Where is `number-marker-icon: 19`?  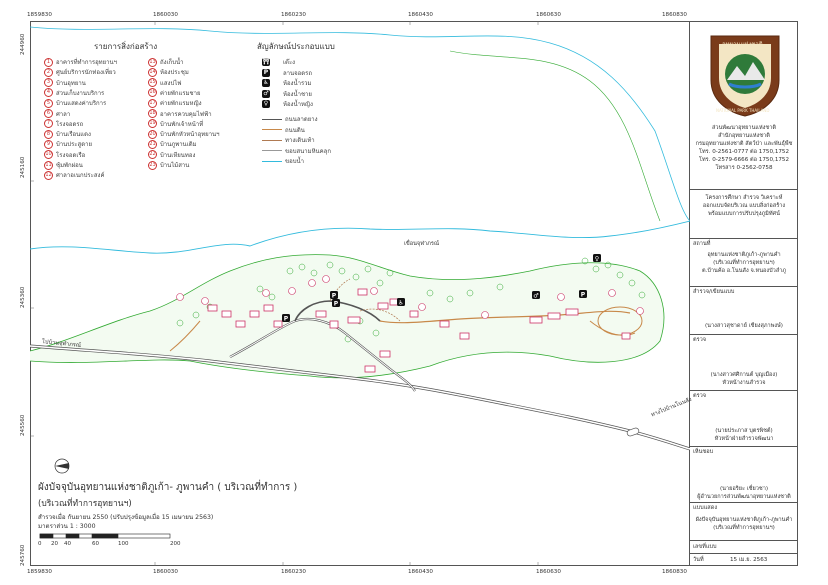 number-marker-icon: 19 is located at coordinates (152, 124).